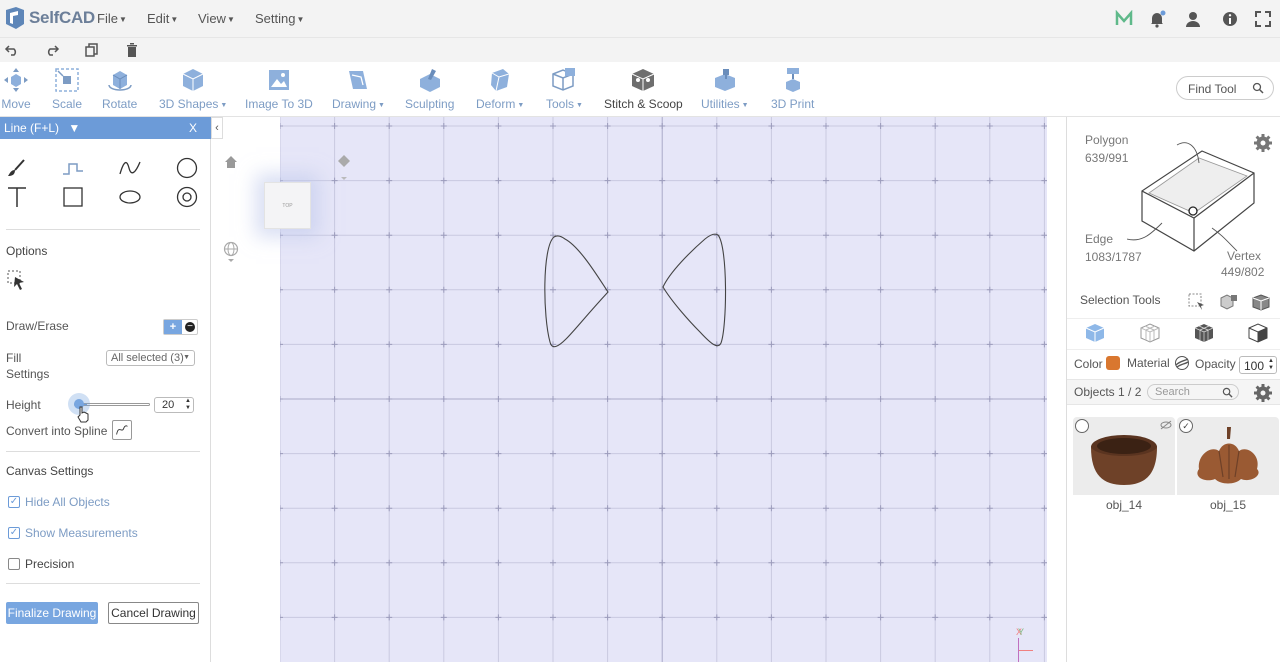 The image size is (1280, 662). Describe the element at coordinates (173, 327) in the screenshot. I see `draw-mode-icon: +` at that location.